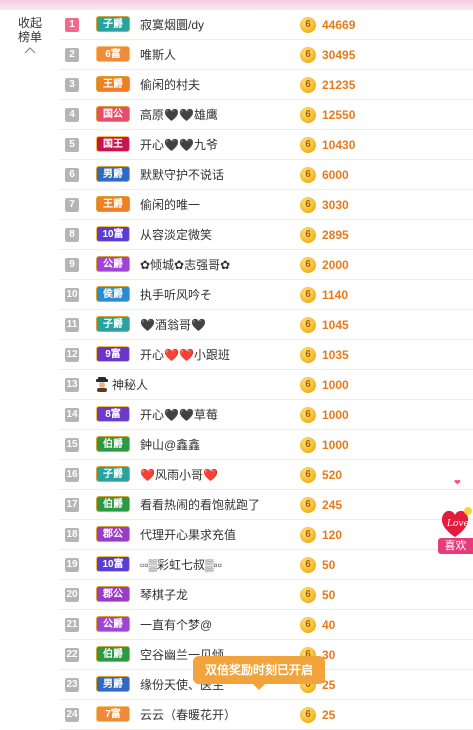 This screenshot has height=730, width=473. I want to click on rank-number: 3, so click(72, 85).